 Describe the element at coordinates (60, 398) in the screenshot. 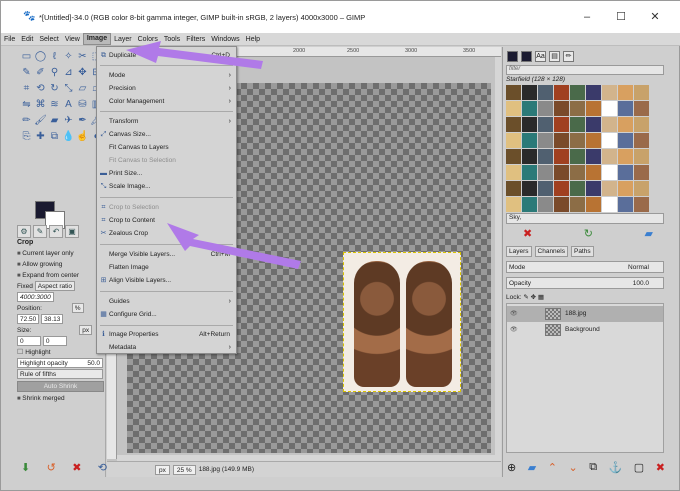

I see `shrink-merged-checkbox: Shrink merged` at that location.